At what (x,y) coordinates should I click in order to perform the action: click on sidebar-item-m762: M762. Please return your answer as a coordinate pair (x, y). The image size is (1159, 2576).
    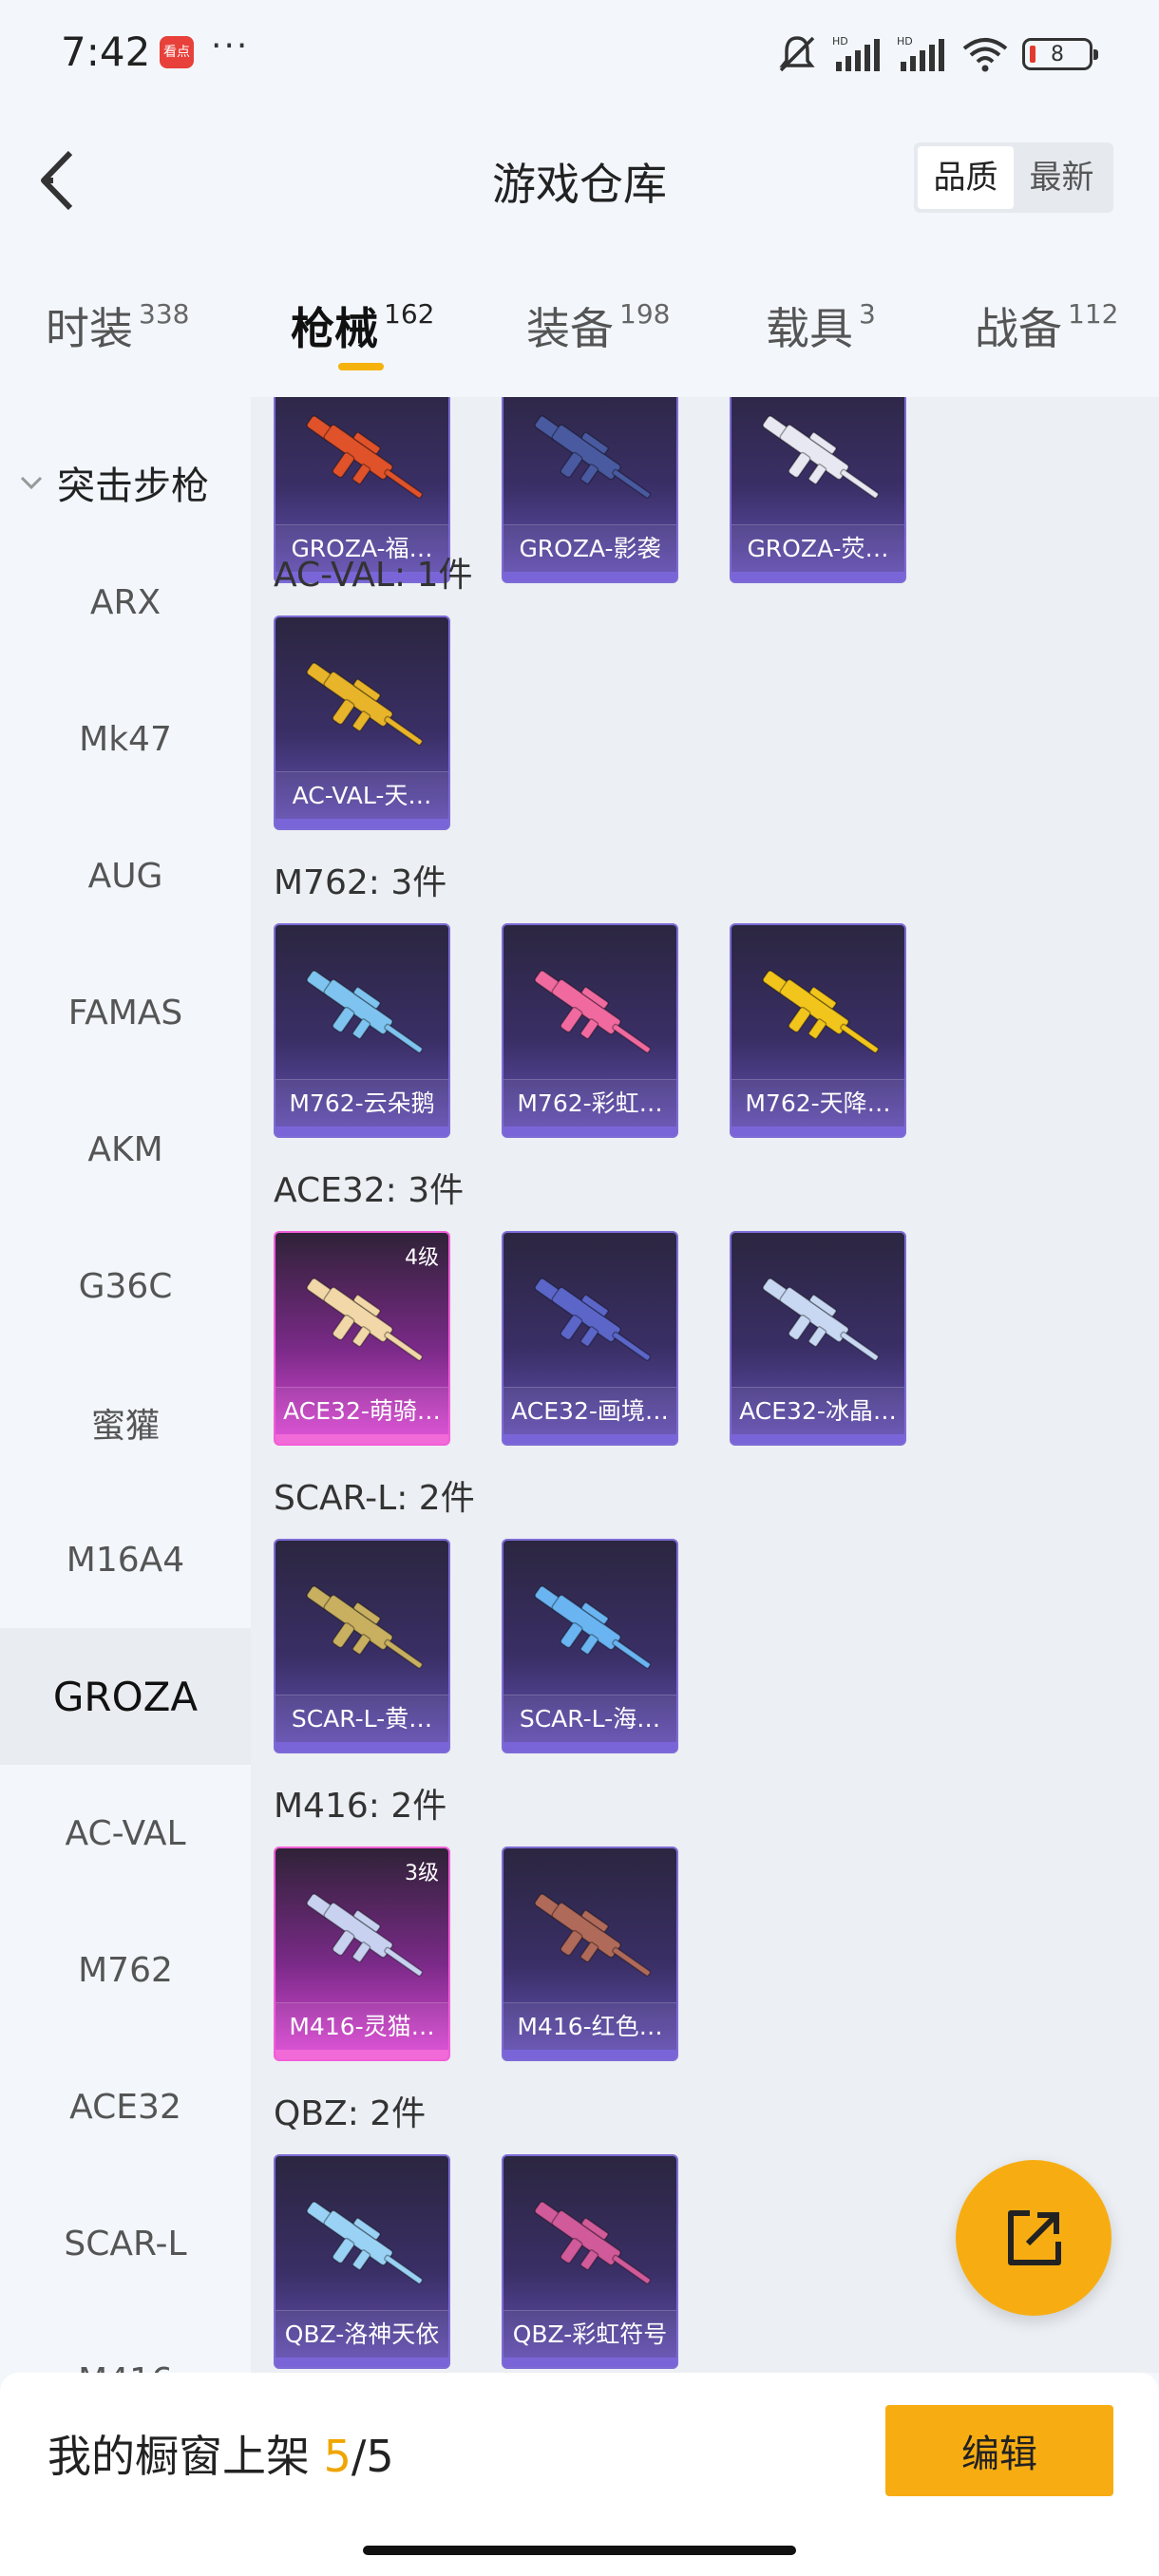
    Looking at the image, I should click on (125, 1970).